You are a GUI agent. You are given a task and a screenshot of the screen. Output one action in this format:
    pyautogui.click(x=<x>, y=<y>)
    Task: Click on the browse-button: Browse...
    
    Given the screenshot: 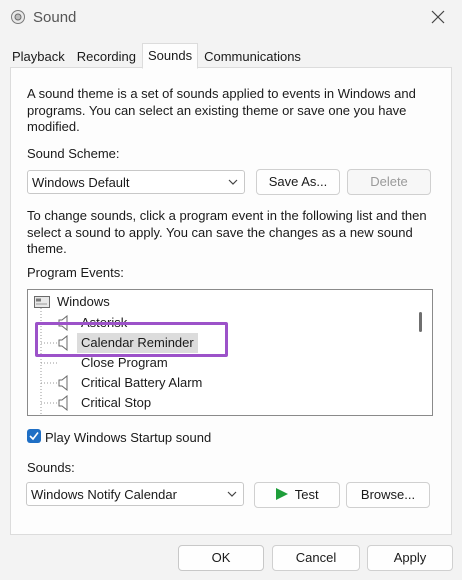 What is the action you would take?
    pyautogui.click(x=388, y=495)
    